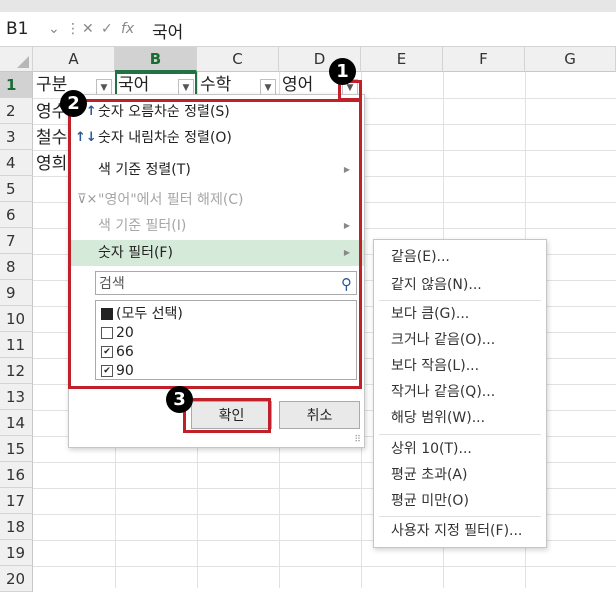 Image resolution: width=616 pixels, height=592 pixels. What do you see at coordinates (324, 566) in the screenshot?
I see `grid-line` at bounding box center [324, 566].